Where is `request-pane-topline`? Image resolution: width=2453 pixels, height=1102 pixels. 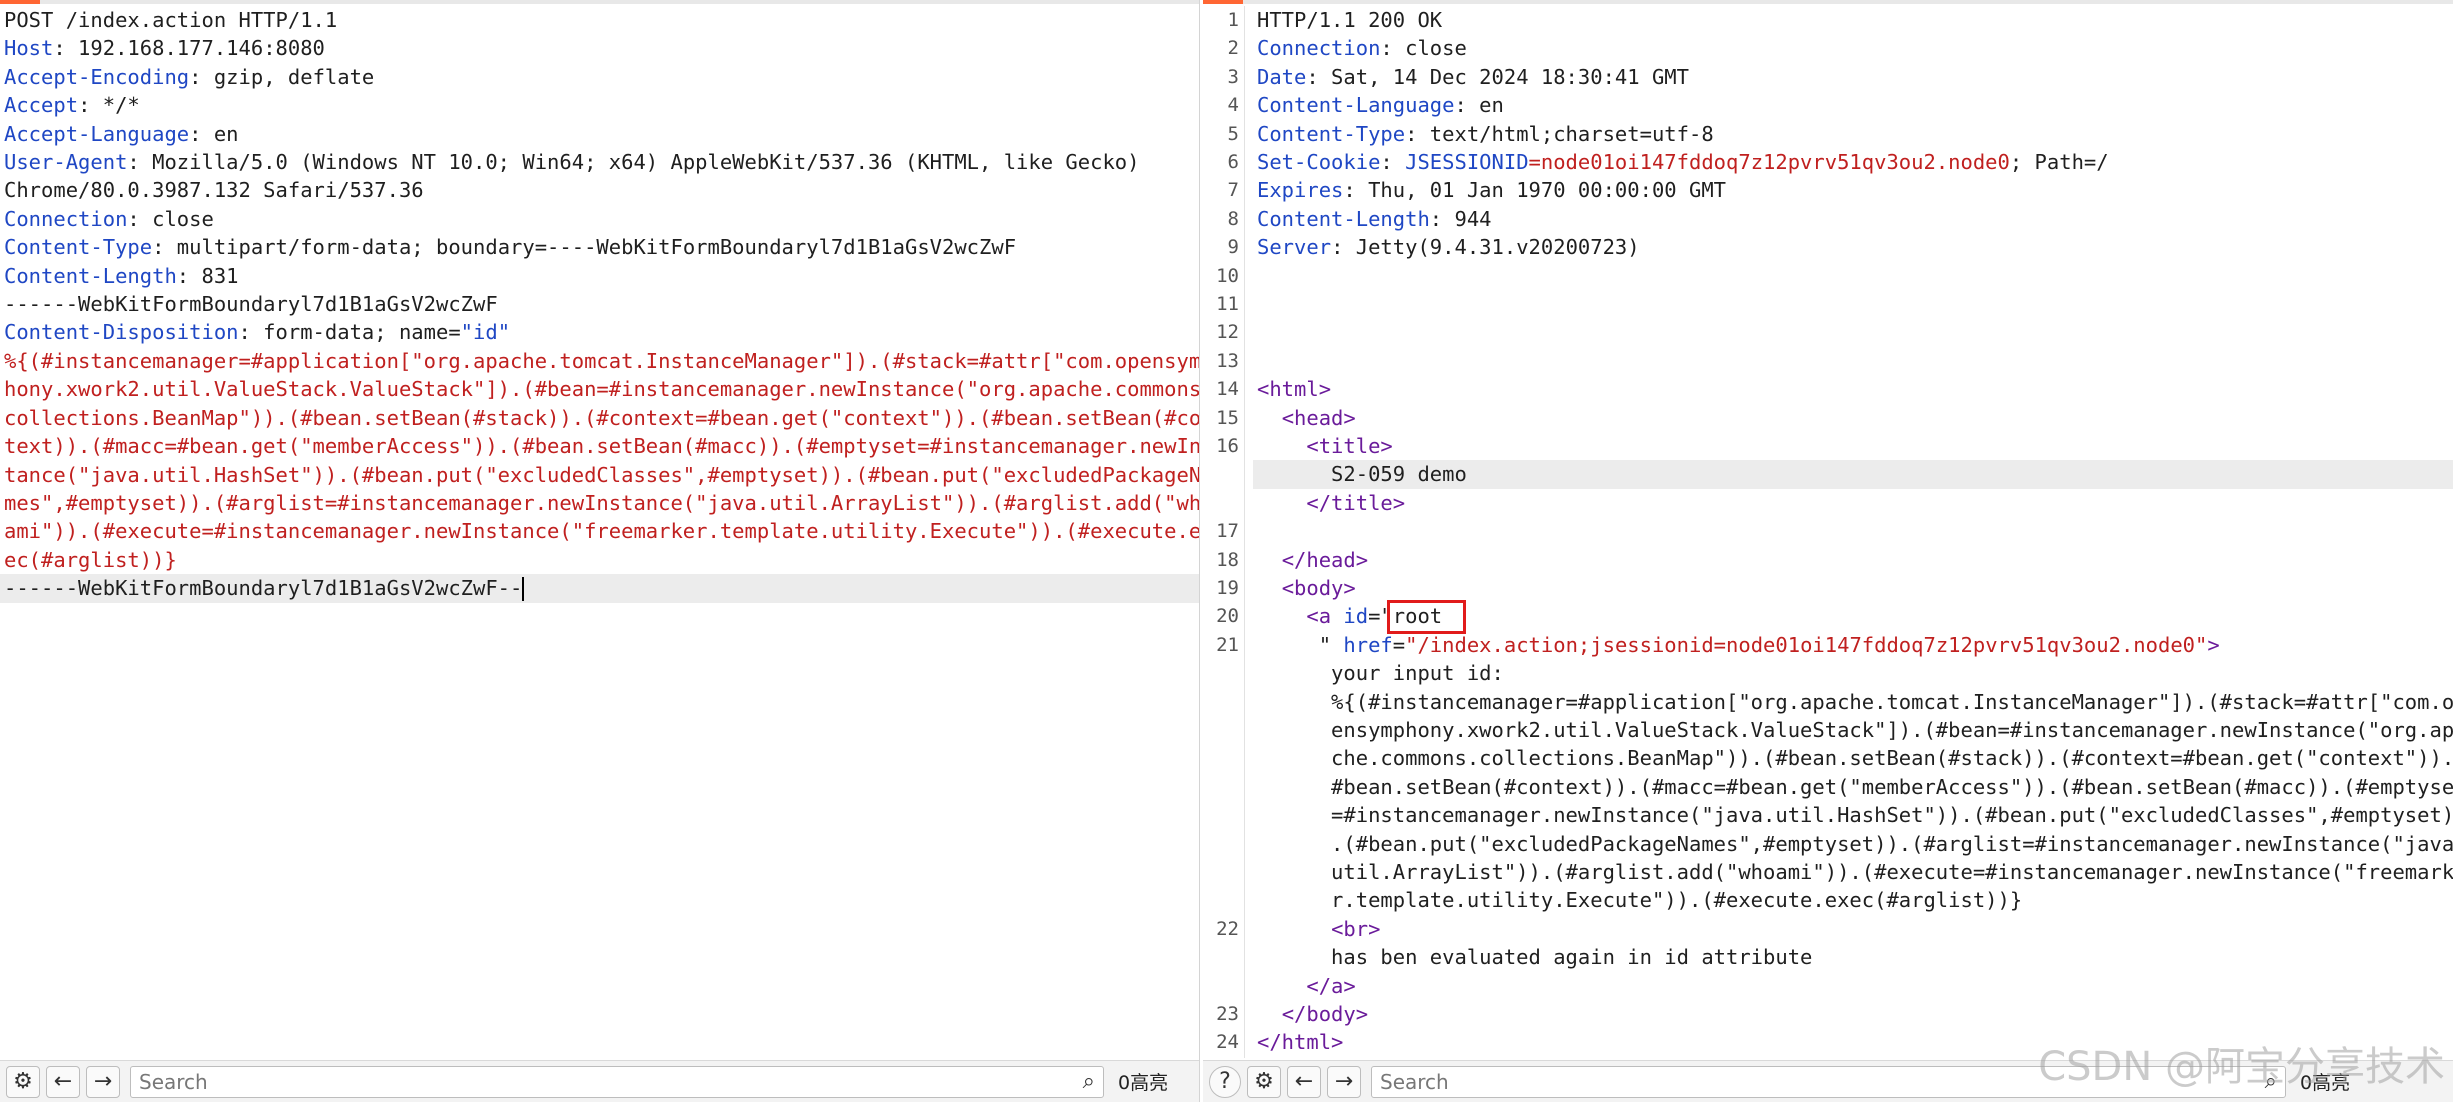
request-pane-topline is located at coordinates (599, 2).